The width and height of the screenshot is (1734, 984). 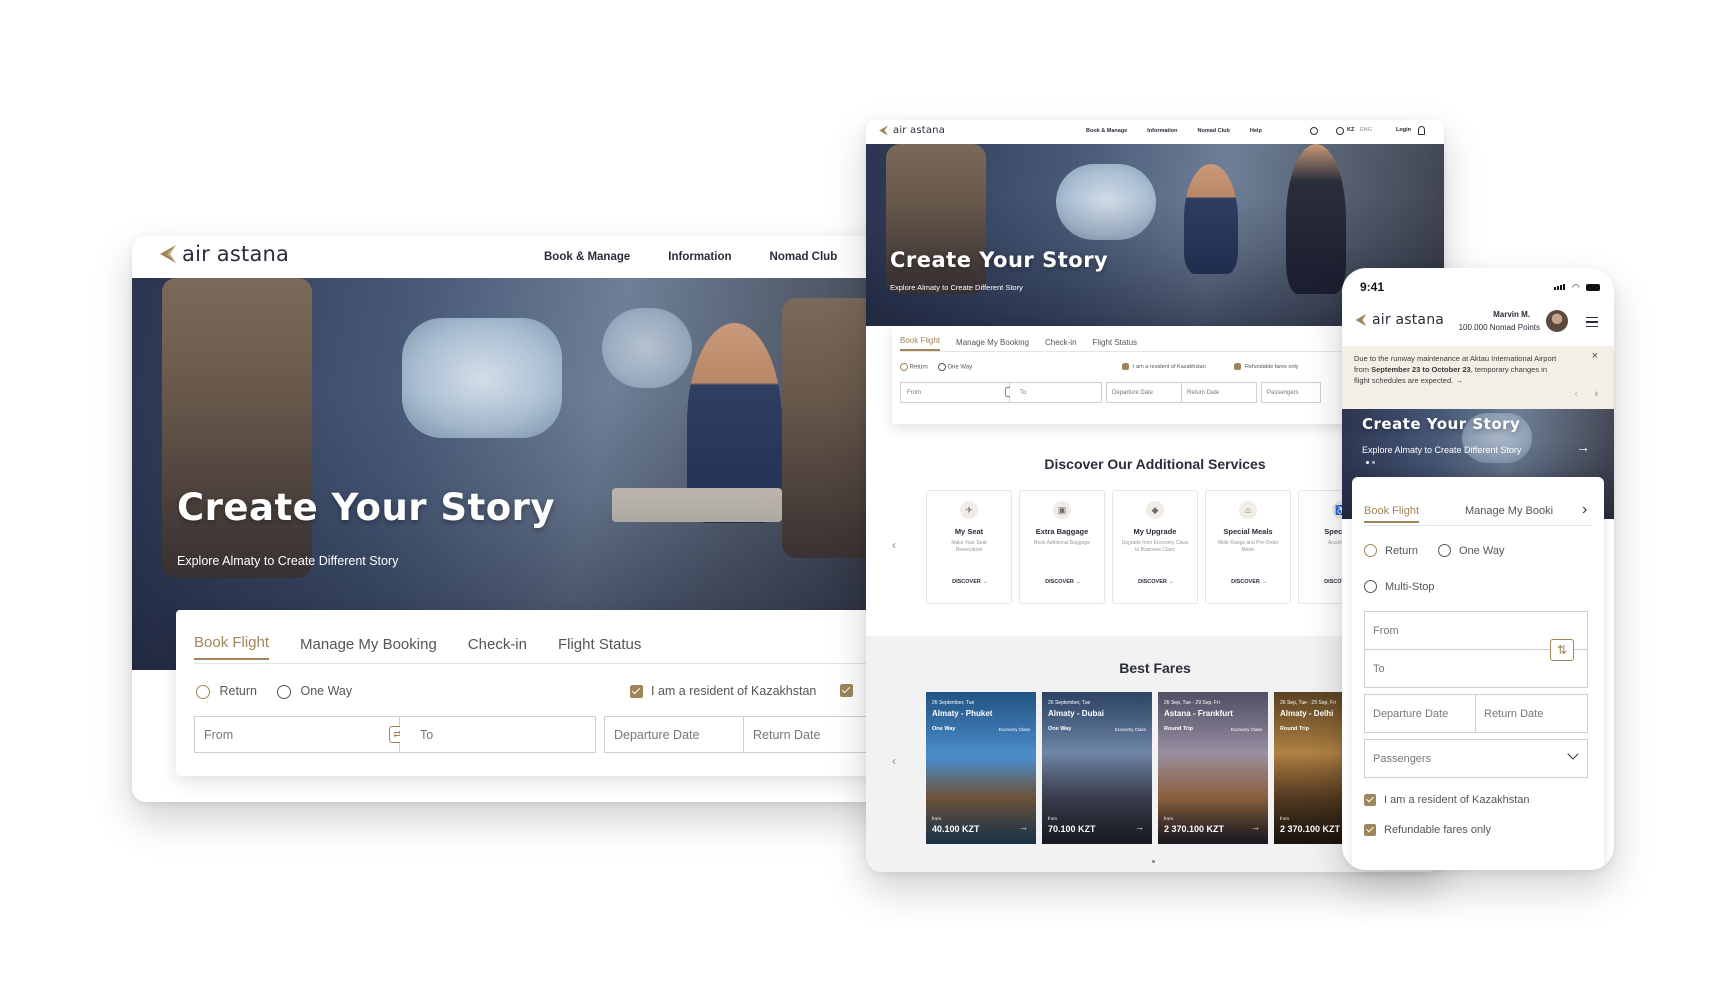 I want to click on tab-manage-booking: Manage My Booki, so click(x=1517, y=511).